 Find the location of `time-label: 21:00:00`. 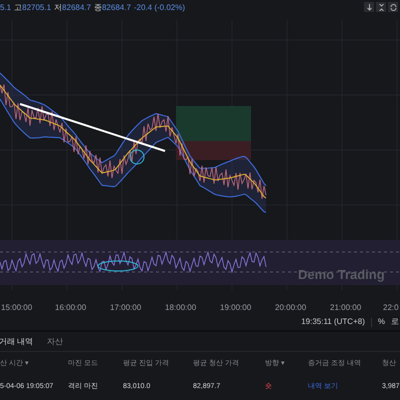

time-label: 21:00:00 is located at coordinates (346, 308).